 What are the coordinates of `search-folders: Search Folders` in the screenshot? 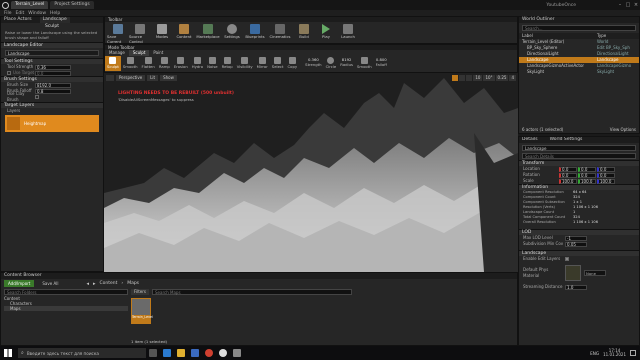 It's located at (66, 292).